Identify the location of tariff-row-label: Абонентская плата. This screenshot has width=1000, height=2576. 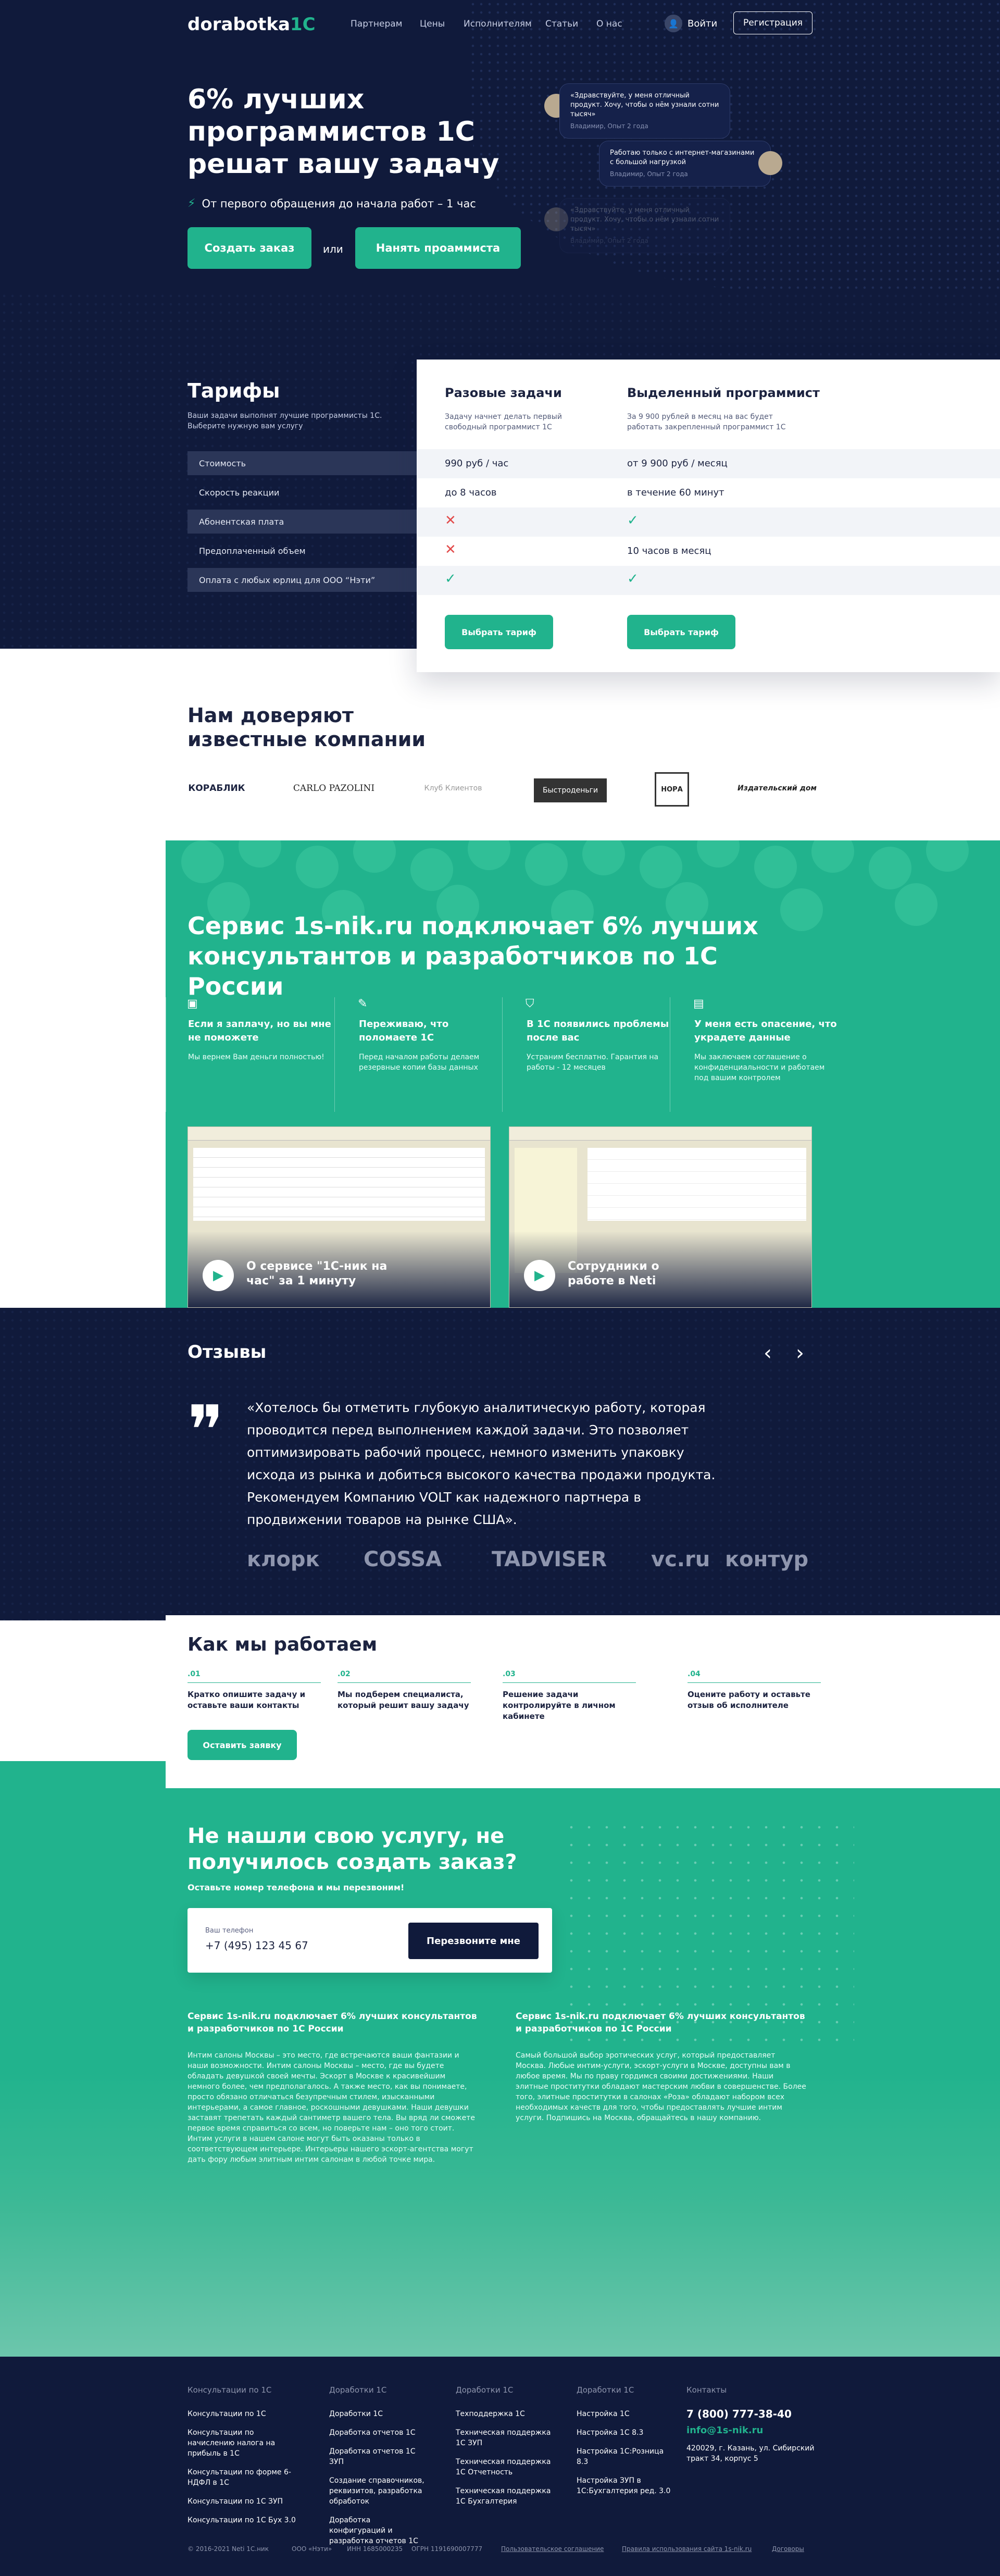
(302, 522).